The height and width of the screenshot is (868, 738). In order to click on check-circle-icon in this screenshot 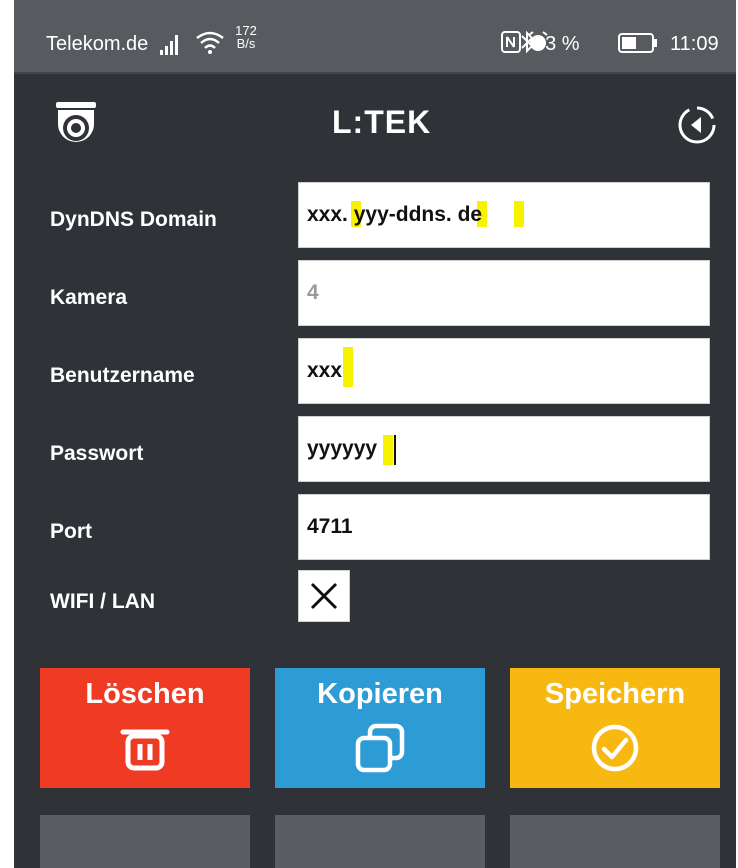, I will do `click(615, 748)`.